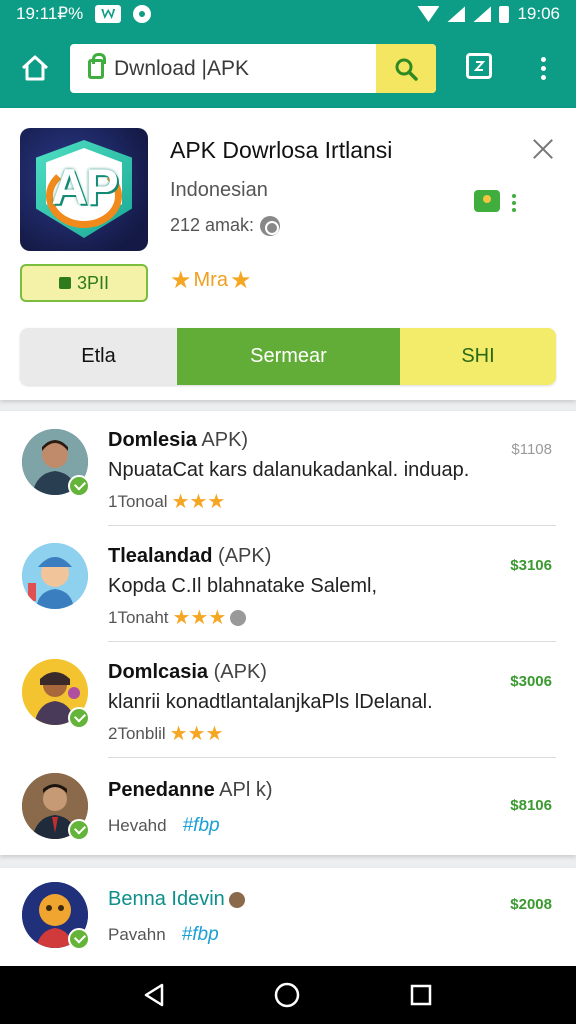 This screenshot has height=1024, width=576. Describe the element at coordinates (84, 189) in the screenshot. I see `app-icon: AP` at that location.